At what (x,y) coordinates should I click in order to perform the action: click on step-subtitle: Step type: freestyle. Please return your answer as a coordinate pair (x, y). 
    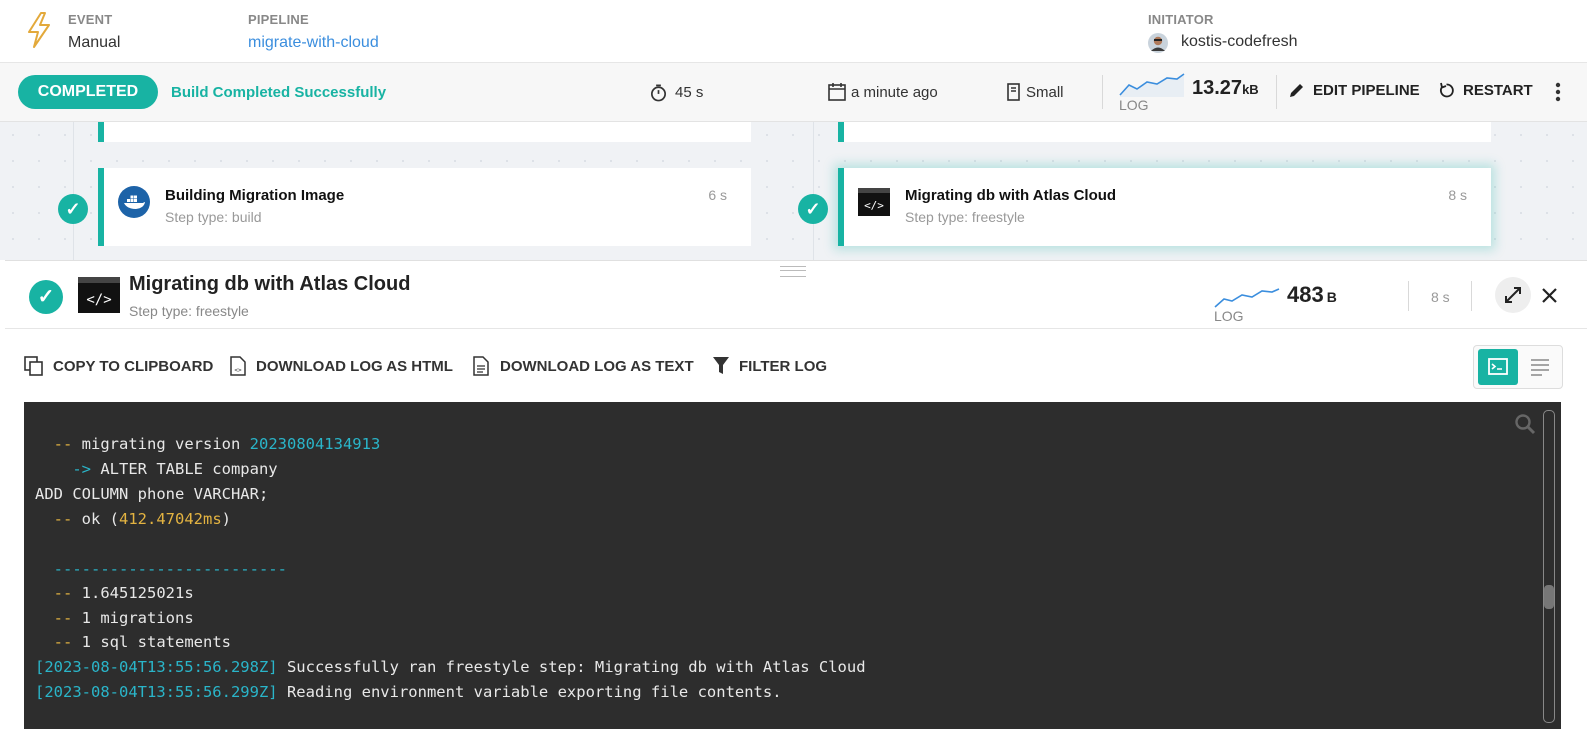
    Looking at the image, I should click on (965, 217).